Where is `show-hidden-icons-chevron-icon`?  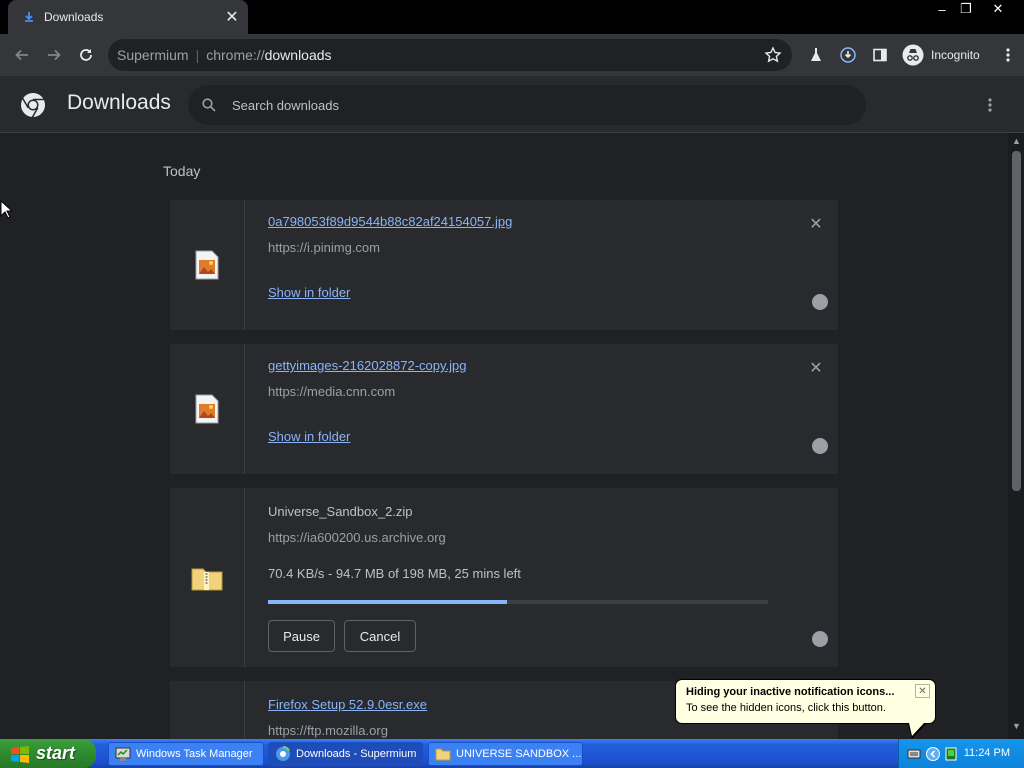
show-hidden-icons-chevron-icon is located at coordinates (933, 753).